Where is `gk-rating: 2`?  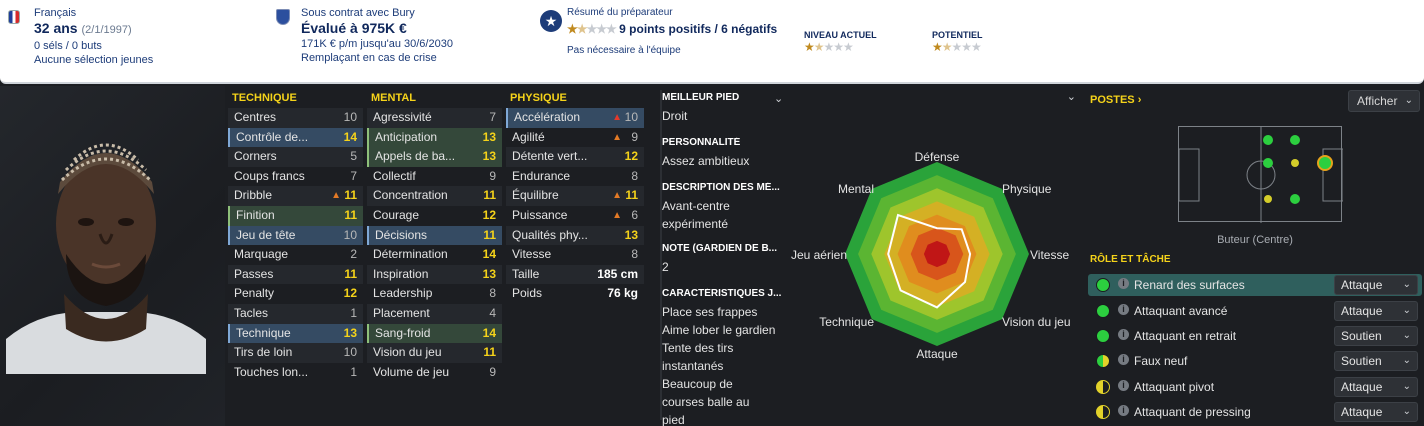 gk-rating: 2 is located at coordinates (665, 267).